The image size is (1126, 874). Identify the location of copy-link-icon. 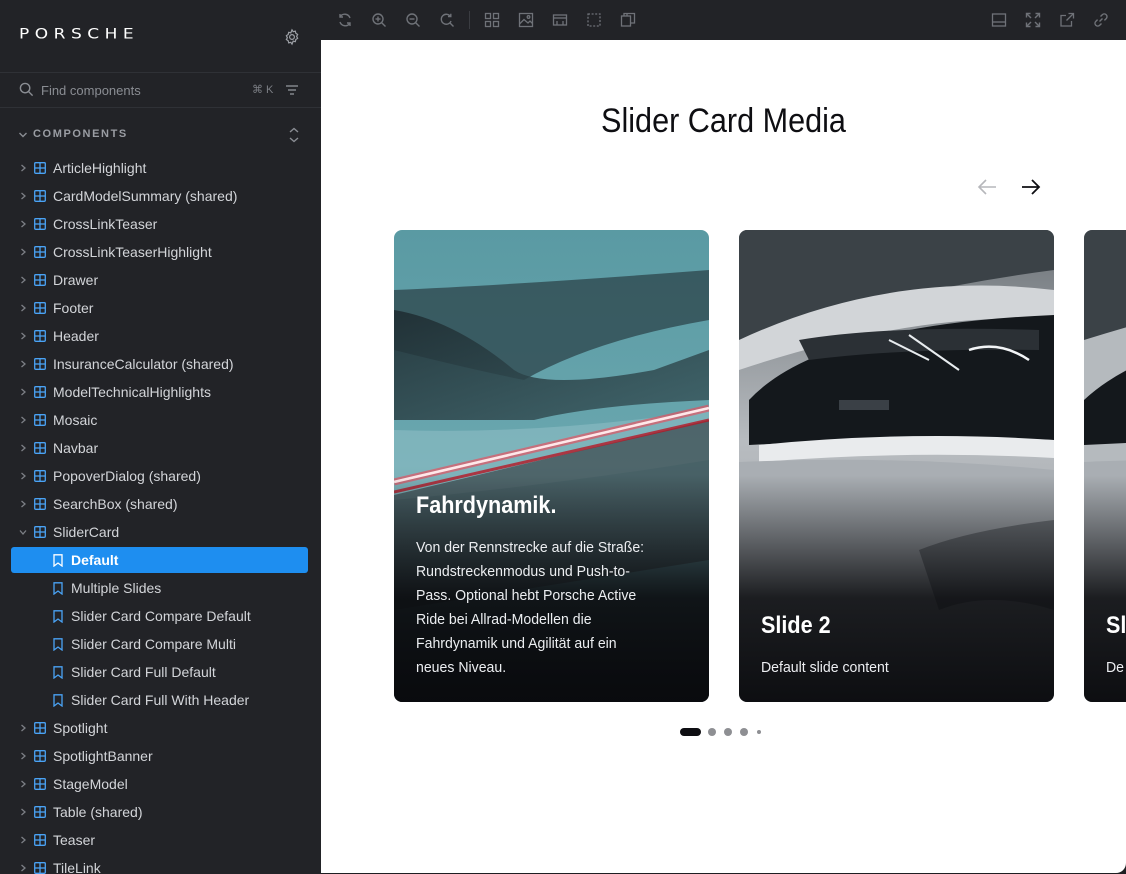
(1101, 20).